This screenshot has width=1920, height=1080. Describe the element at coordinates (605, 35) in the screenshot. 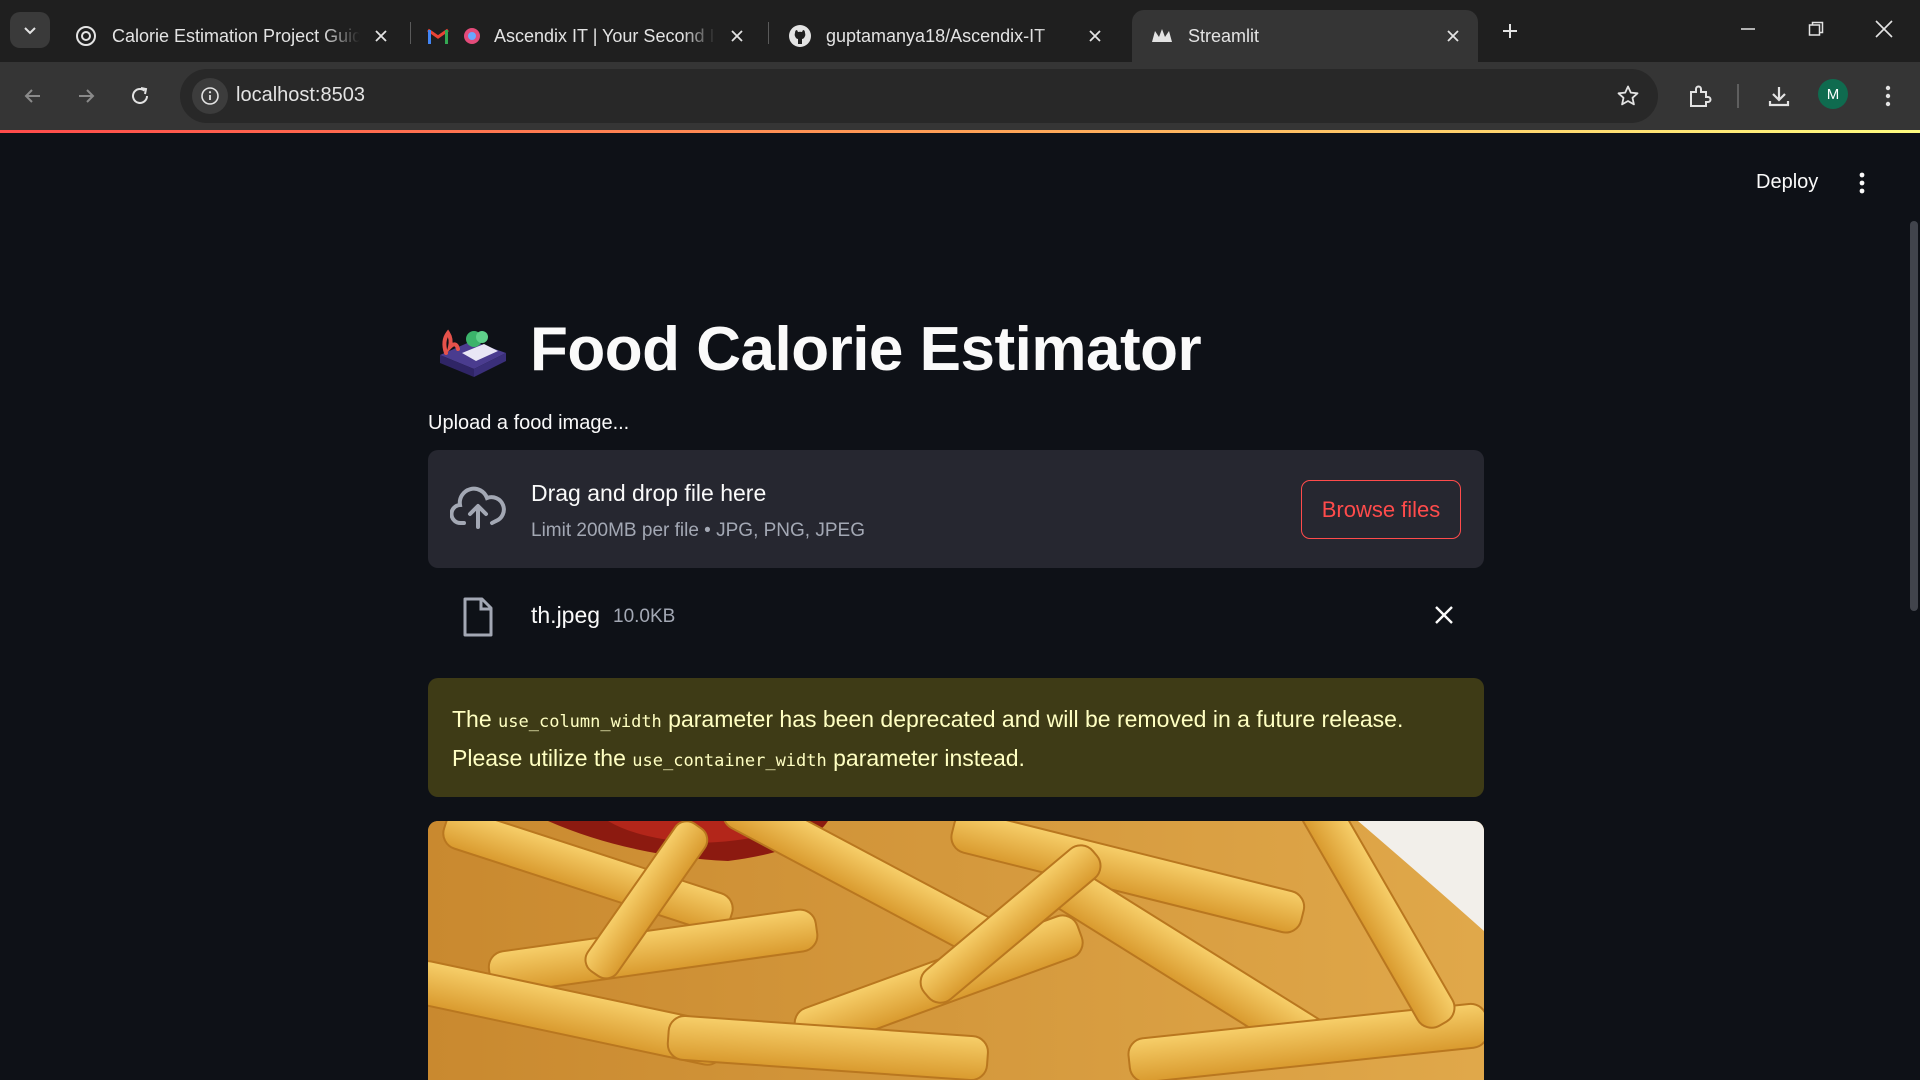

I see `tab-title: Ascendix IT | Your Second In` at that location.